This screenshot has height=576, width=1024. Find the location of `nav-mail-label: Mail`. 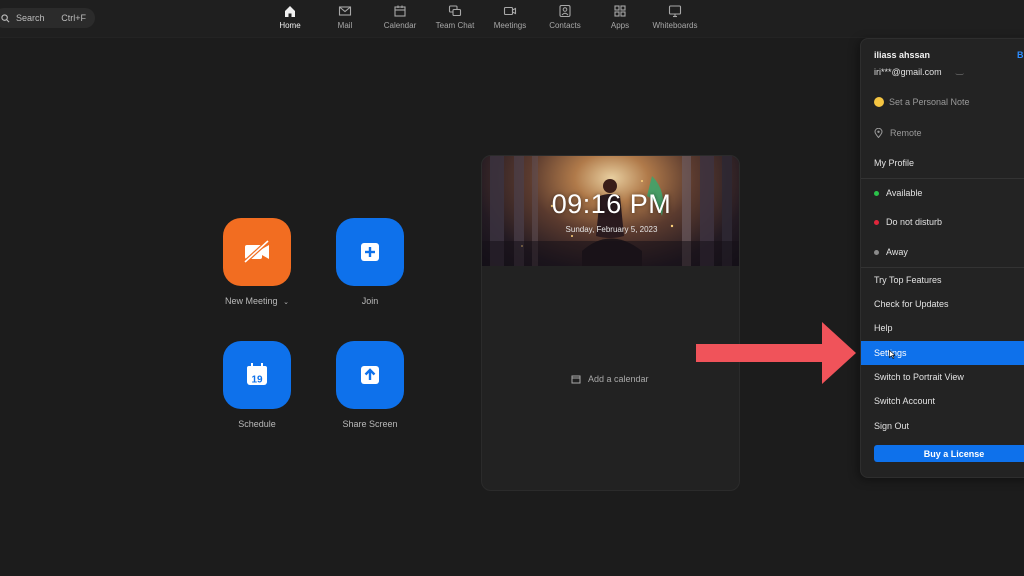

nav-mail-label: Mail is located at coordinates (345, 25).